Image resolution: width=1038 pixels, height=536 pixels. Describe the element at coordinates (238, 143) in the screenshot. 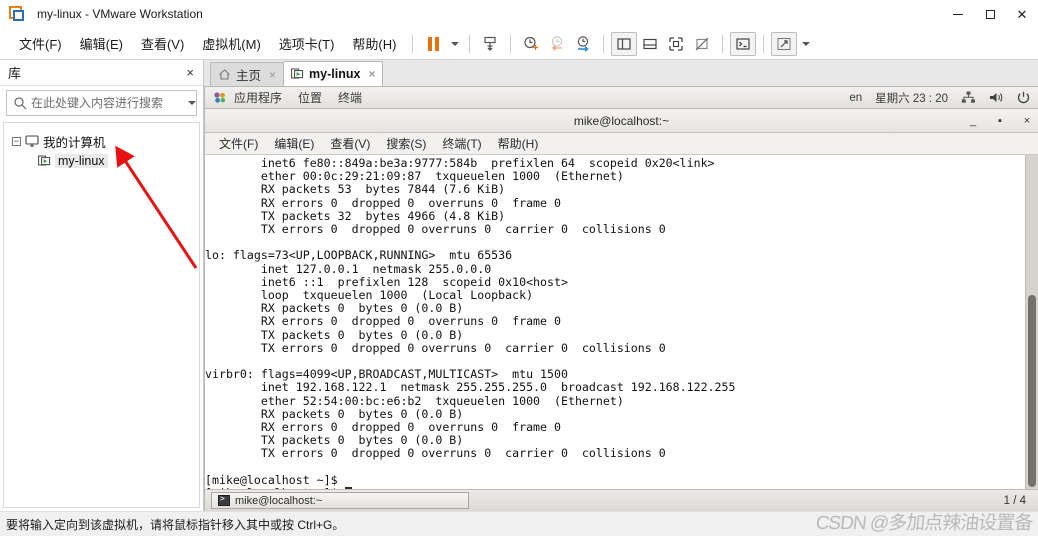

I see `terminal-menu-file: 文件(F)` at that location.